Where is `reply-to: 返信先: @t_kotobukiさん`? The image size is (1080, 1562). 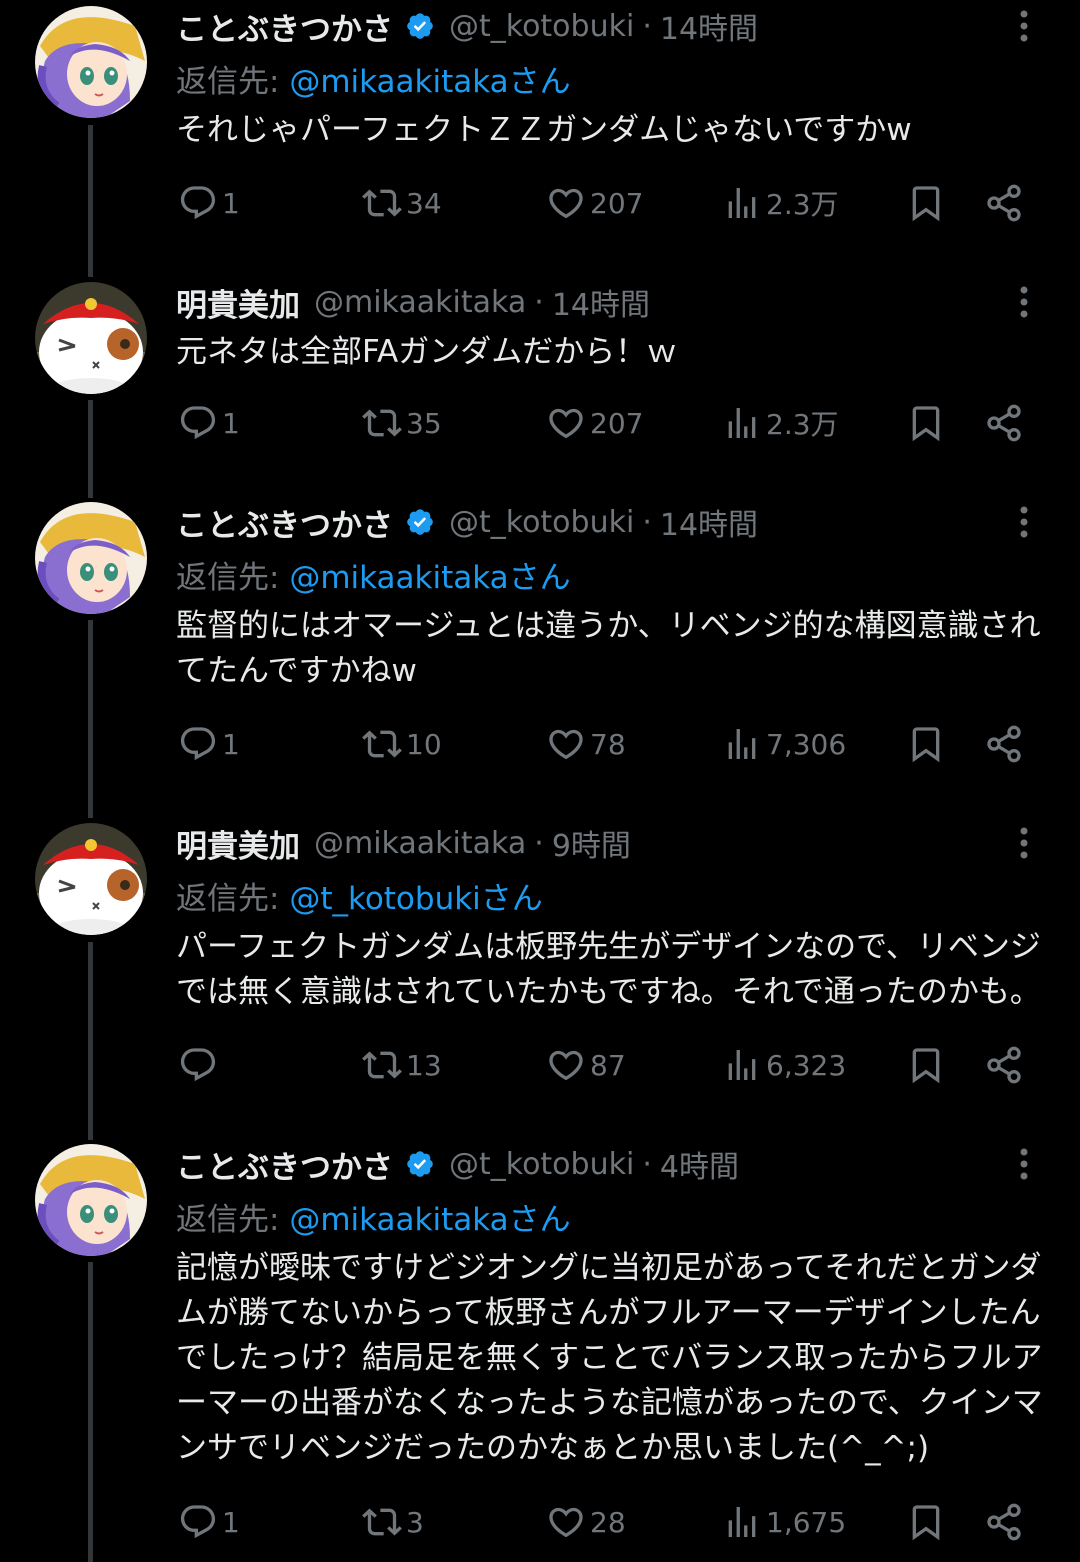 reply-to: 返信先: @t_kotobukiさん is located at coordinates (359, 895).